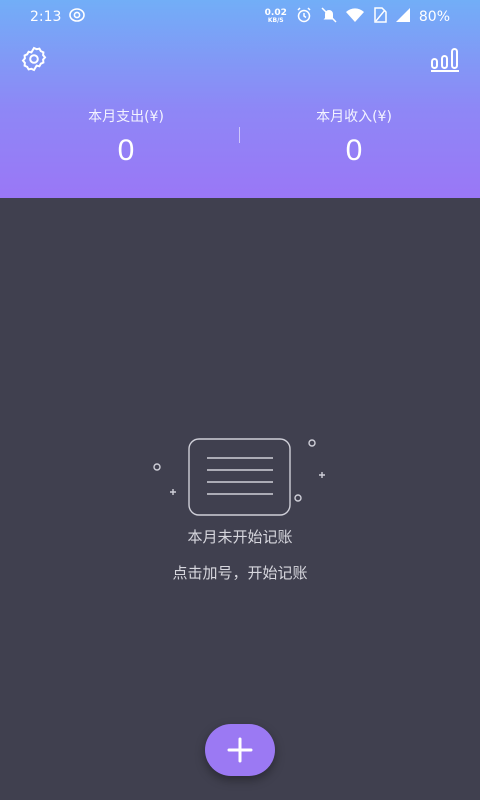 The width and height of the screenshot is (480, 800). Describe the element at coordinates (354, 117) in the screenshot. I see `income-label: 本月收入(¥)` at that location.